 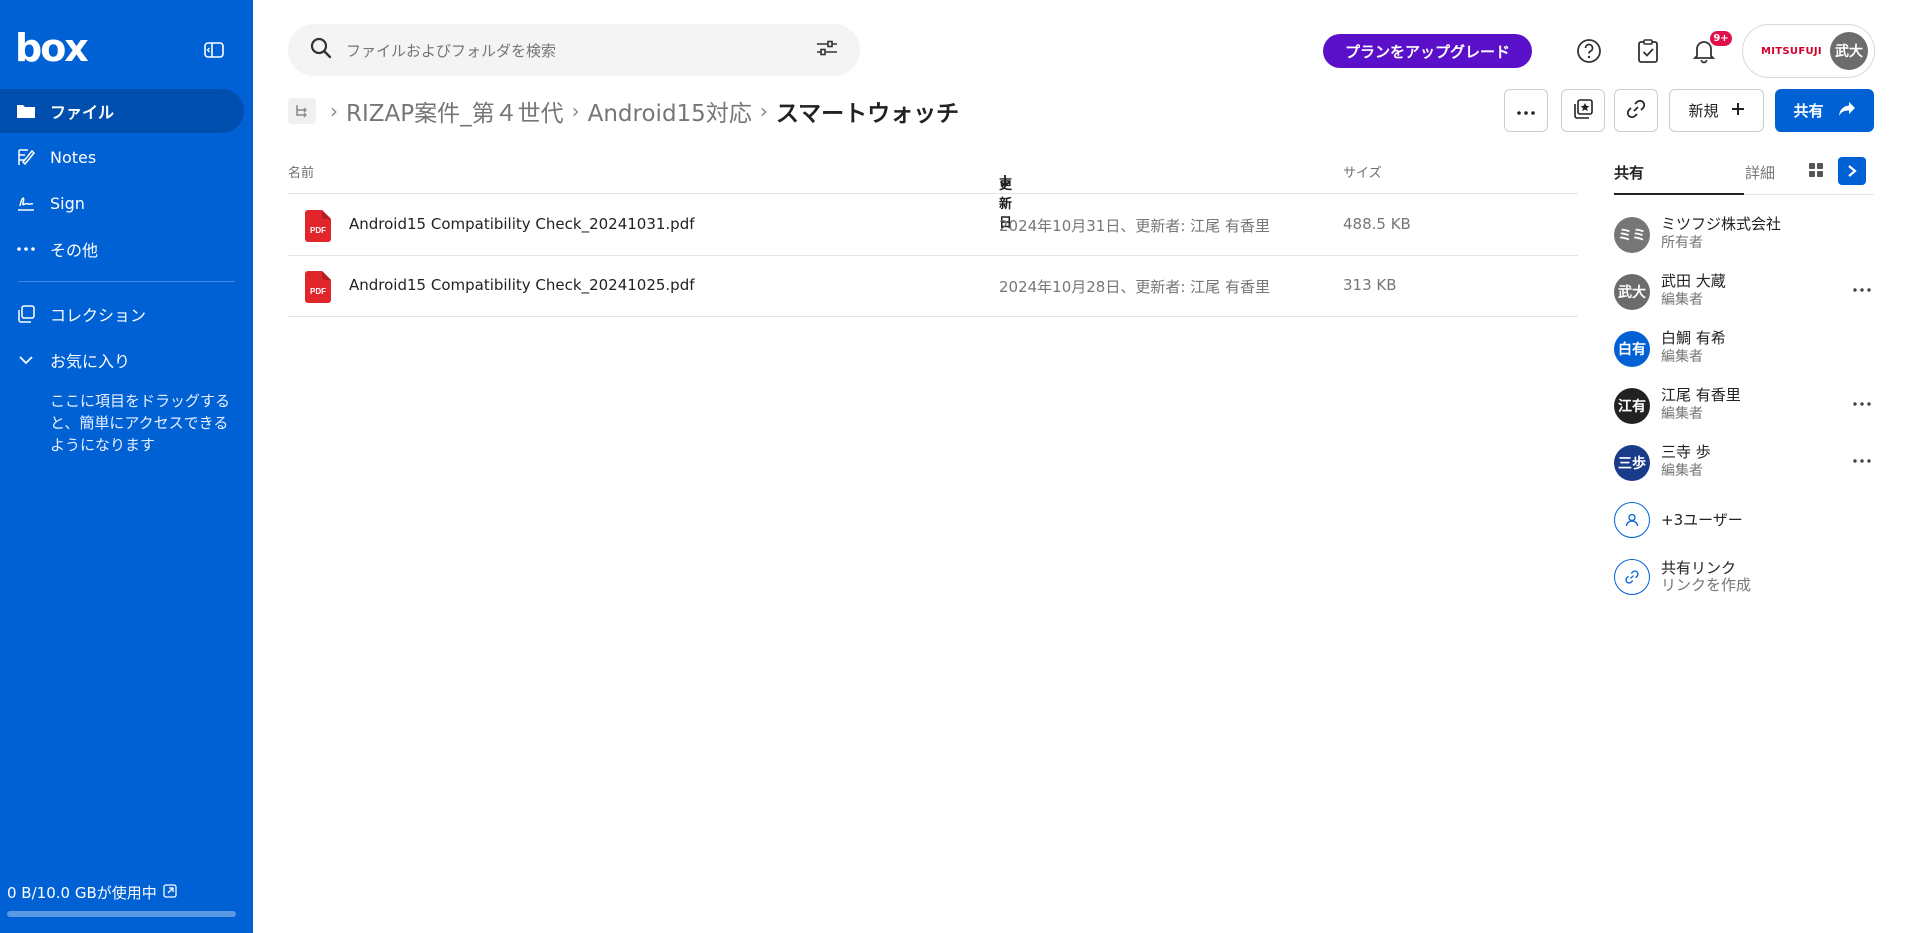 I want to click on notes-icon, so click(x=26, y=157).